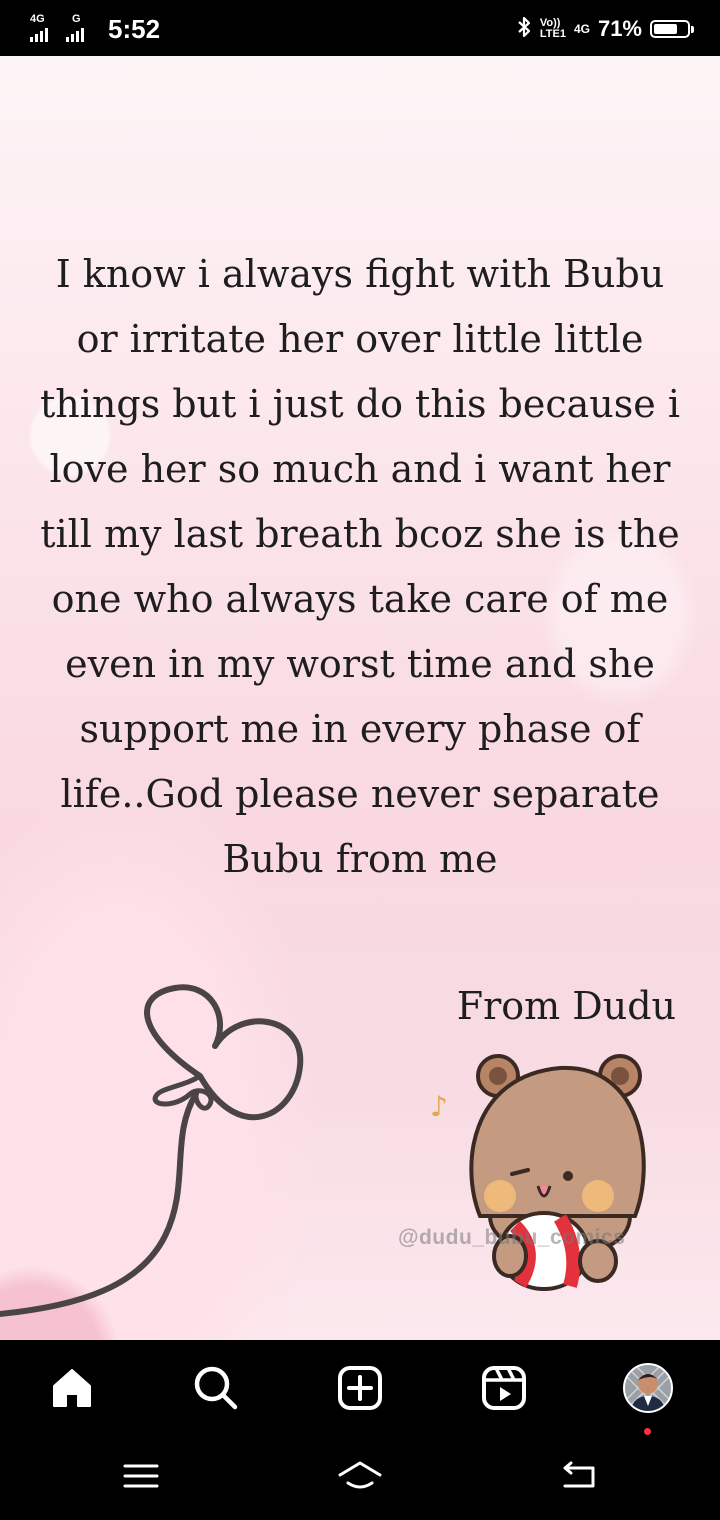 The width and height of the screenshot is (720, 1520). What do you see at coordinates (512, 1237) in the screenshot?
I see `post-watermark: @dudu_bubu_comics` at bounding box center [512, 1237].